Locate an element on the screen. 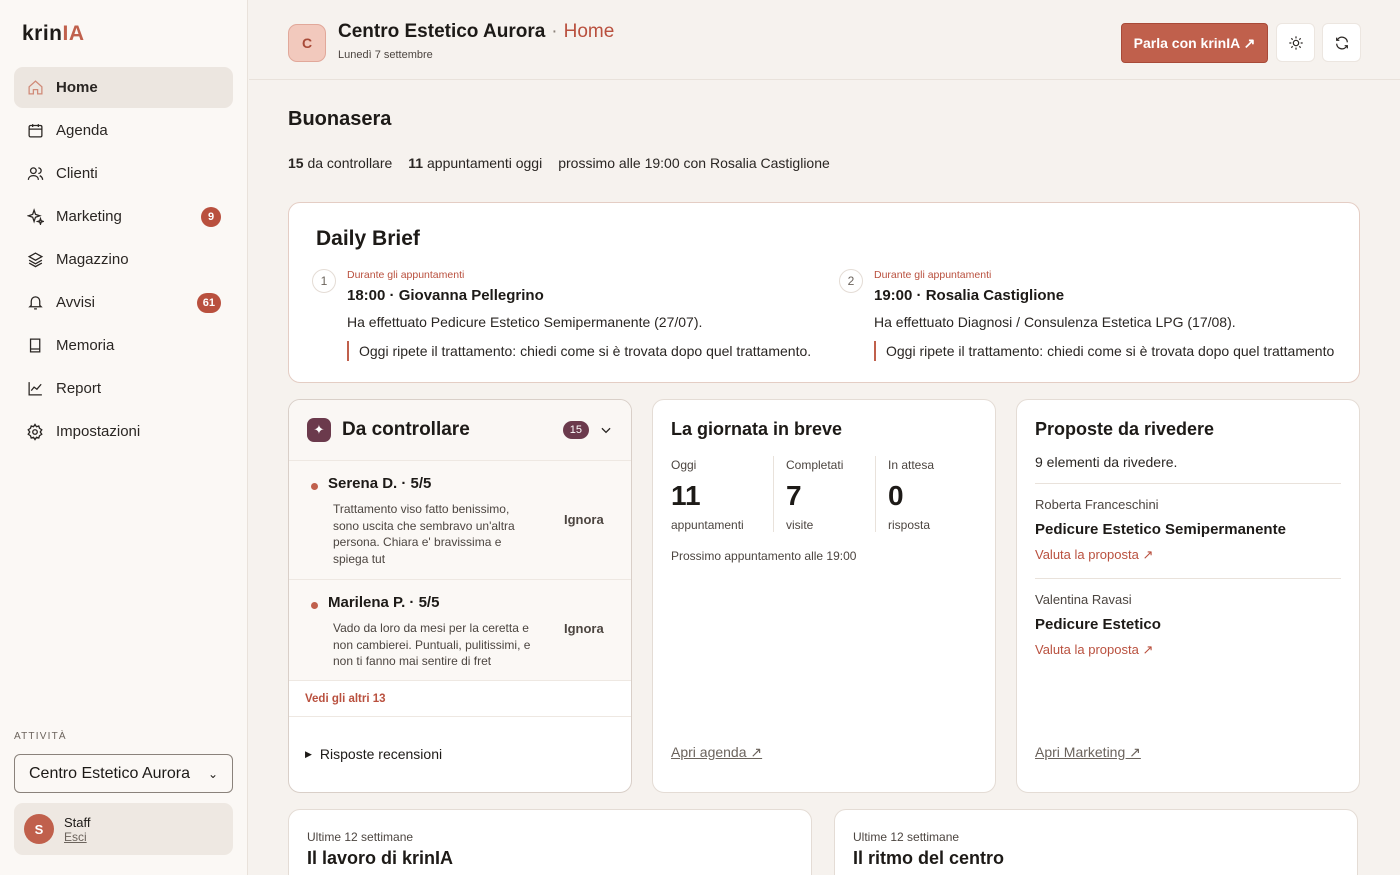 The width and height of the screenshot is (1400, 875). stat-completed: Completati 7 visite is located at coordinates (815, 495).